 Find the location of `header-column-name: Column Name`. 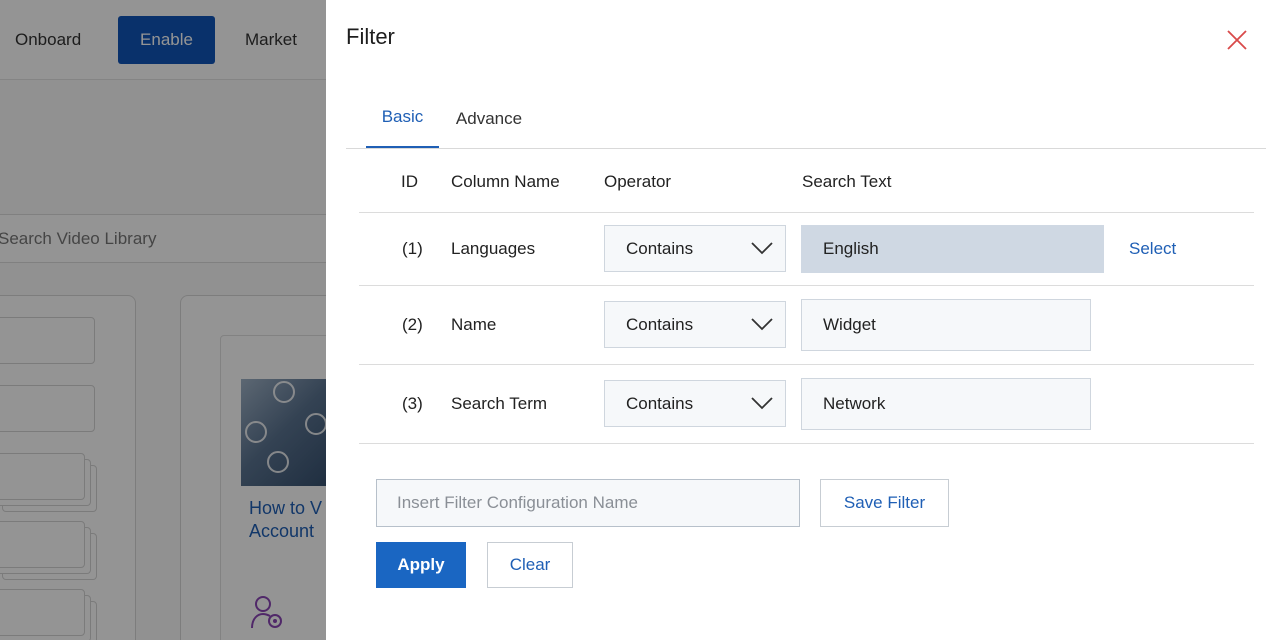

header-column-name: Column Name is located at coordinates (505, 181).